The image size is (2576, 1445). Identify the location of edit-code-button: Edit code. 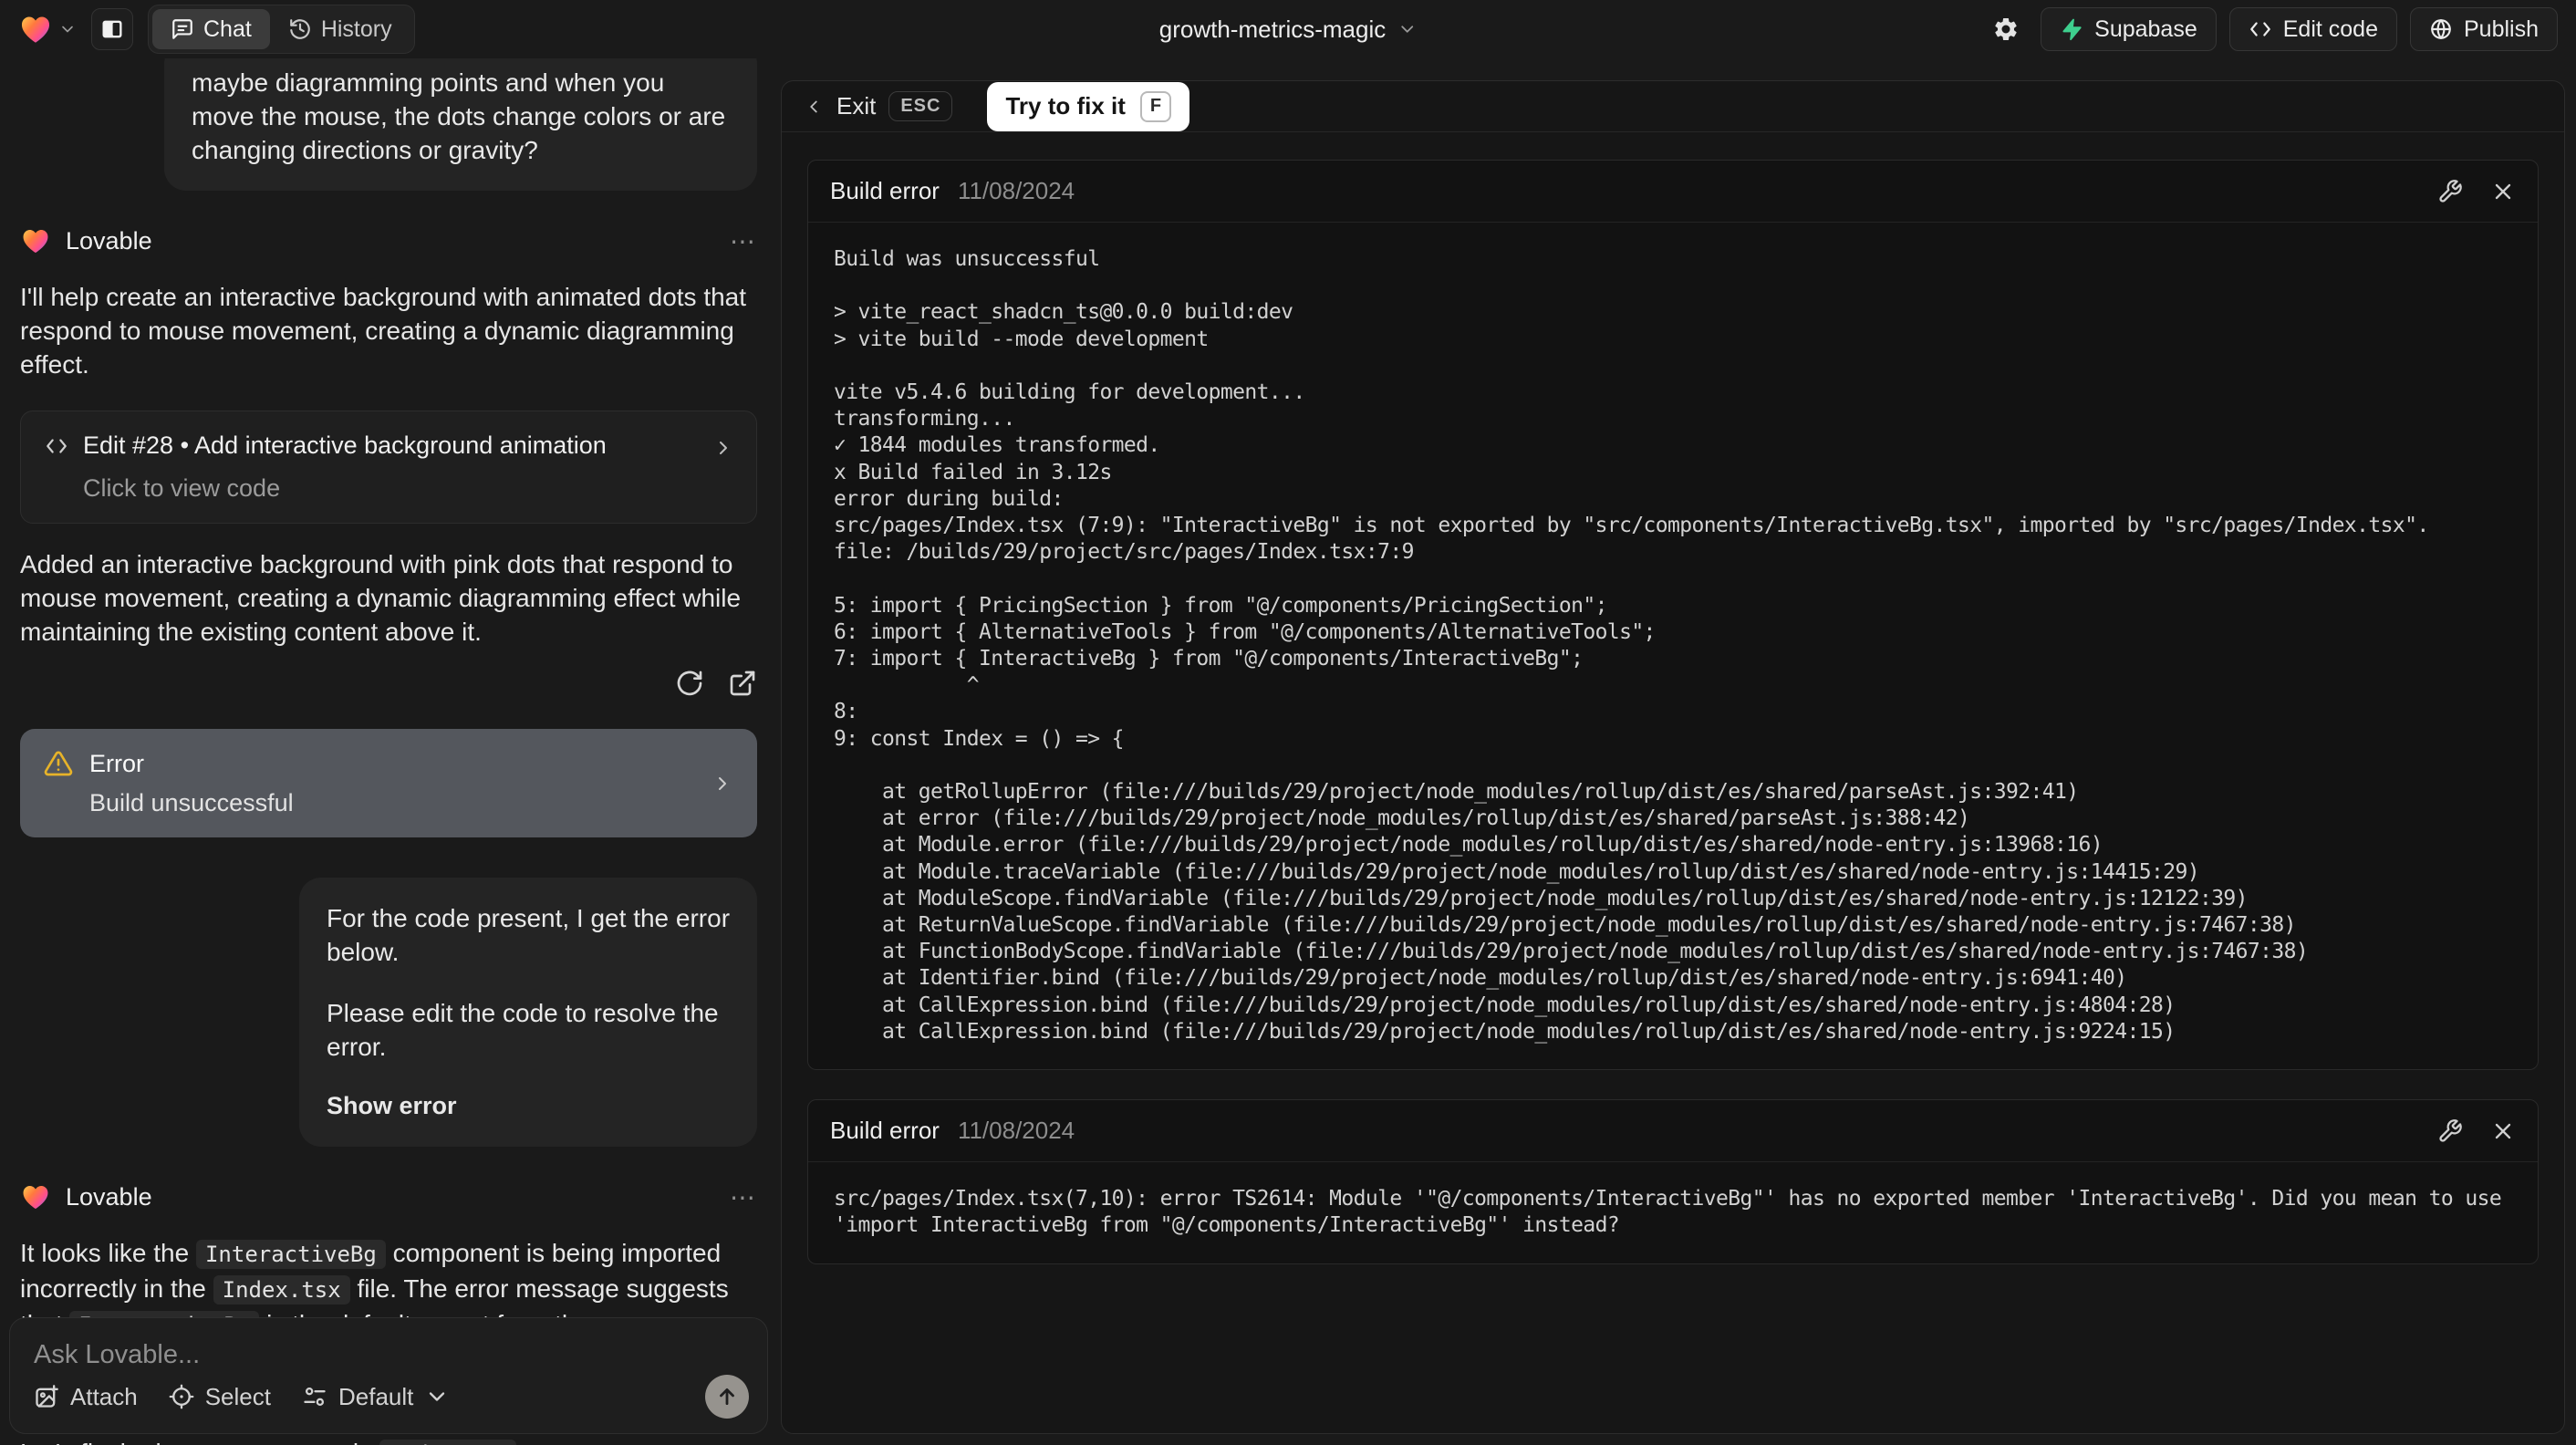
(2312, 29).